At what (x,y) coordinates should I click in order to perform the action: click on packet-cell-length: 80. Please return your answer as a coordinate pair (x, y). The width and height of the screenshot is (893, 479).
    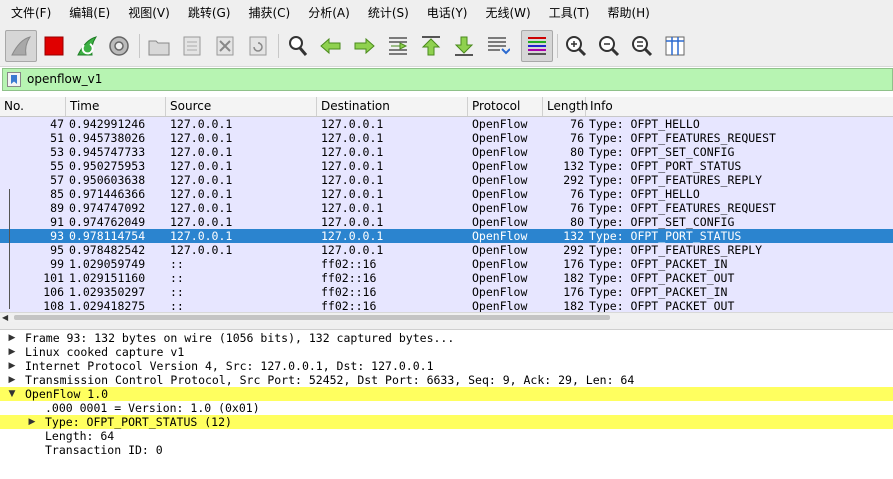
    Looking at the image, I should click on (577, 222).